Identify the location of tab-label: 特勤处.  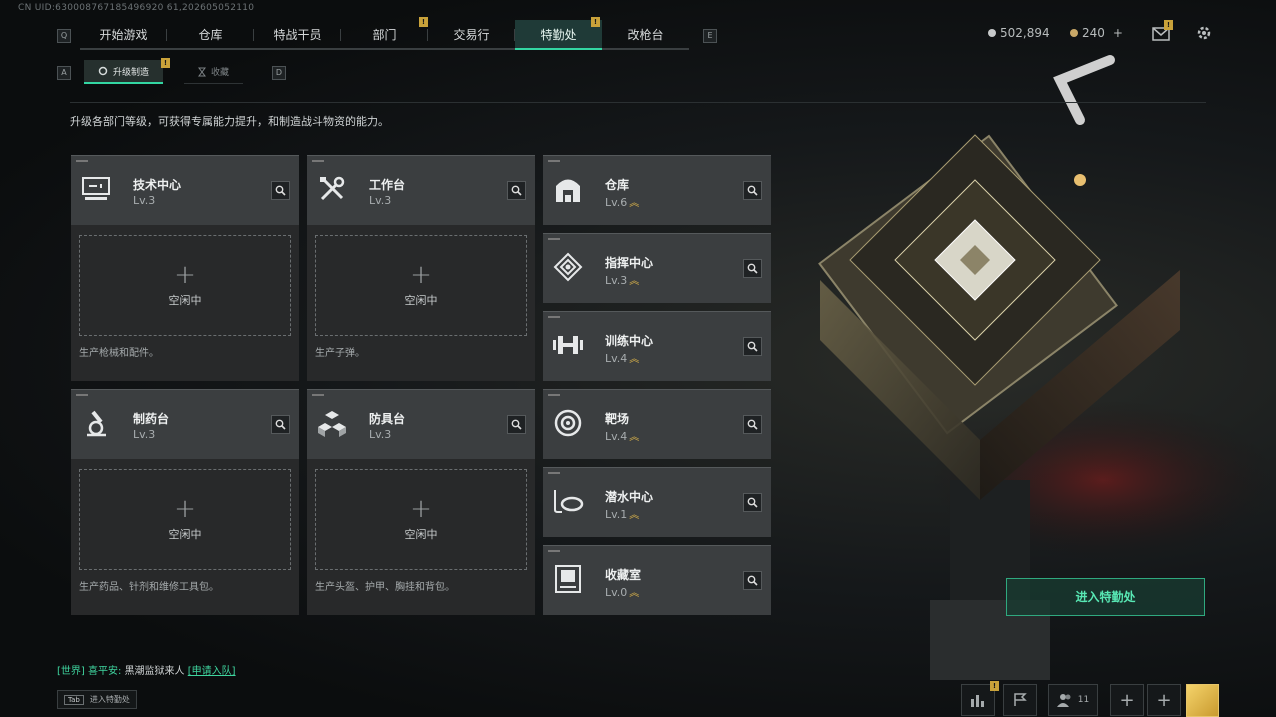
(558, 35).